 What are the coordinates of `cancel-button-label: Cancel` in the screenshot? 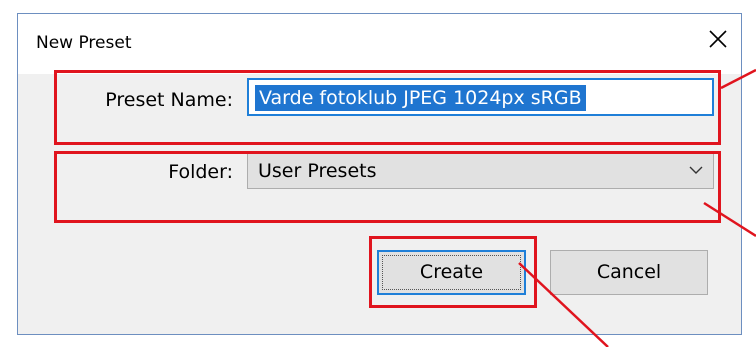 It's located at (629, 272).